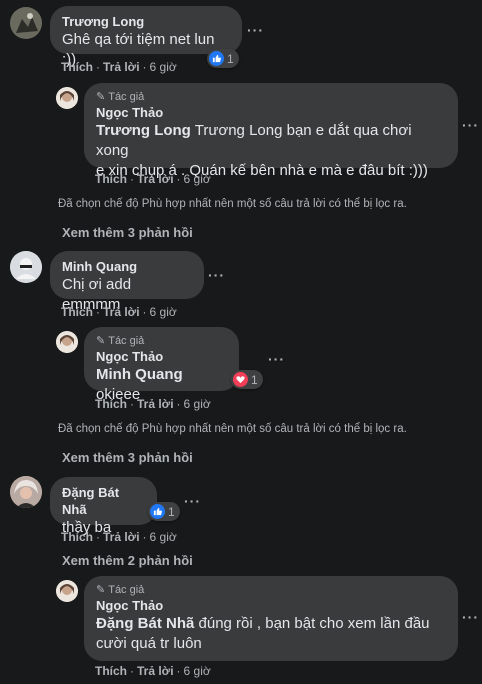 Image resolution: width=482 pixels, height=684 pixels. I want to click on comment-author: Đặng Bát Nhã, so click(103, 501).